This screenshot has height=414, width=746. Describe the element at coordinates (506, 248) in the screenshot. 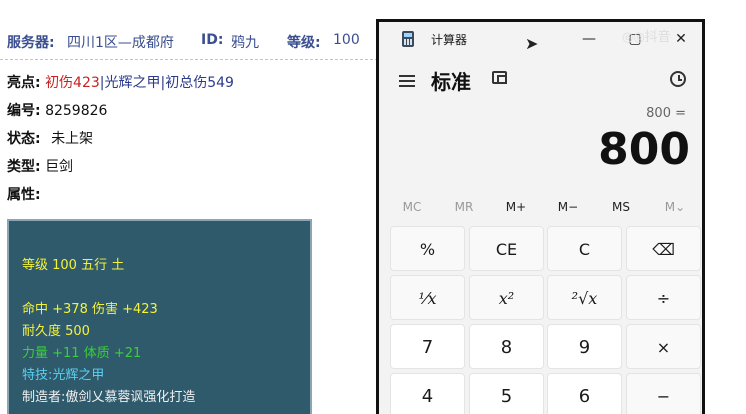

I see `clear-entry-button: CE` at that location.